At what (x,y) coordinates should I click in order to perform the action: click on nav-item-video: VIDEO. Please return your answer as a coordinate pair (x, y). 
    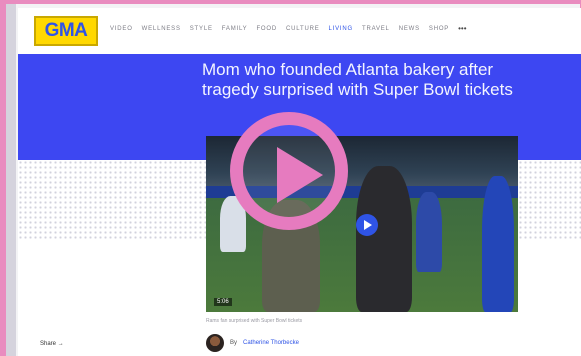
    Looking at the image, I should click on (121, 29).